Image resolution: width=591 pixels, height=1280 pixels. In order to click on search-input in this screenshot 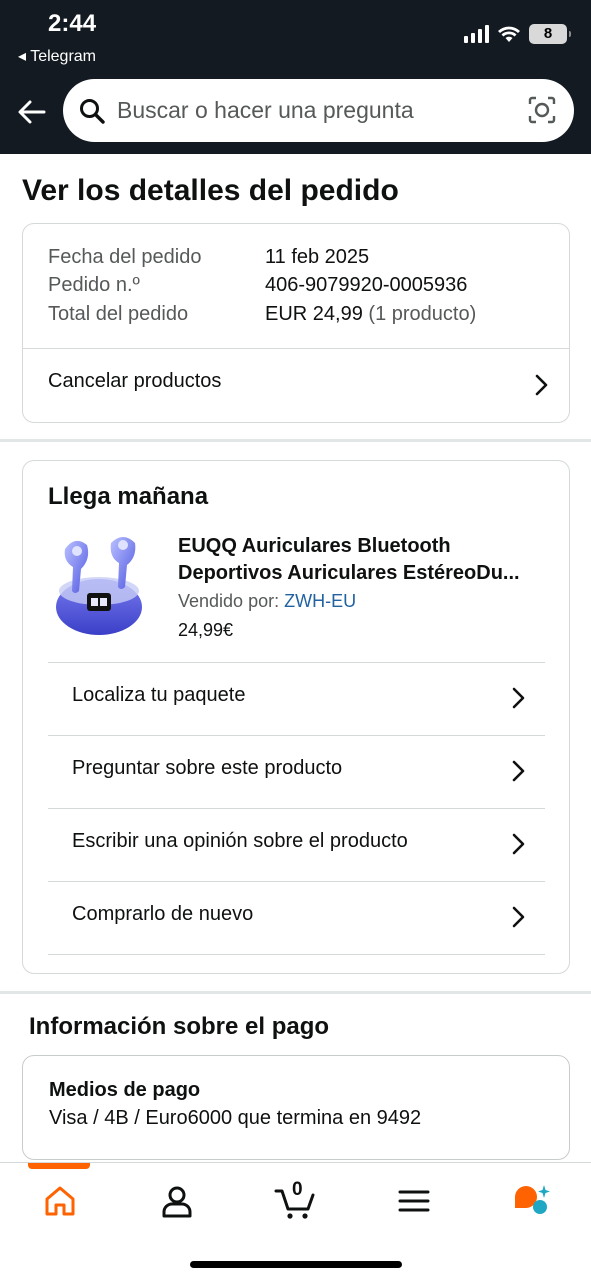, I will do `click(317, 110)`.